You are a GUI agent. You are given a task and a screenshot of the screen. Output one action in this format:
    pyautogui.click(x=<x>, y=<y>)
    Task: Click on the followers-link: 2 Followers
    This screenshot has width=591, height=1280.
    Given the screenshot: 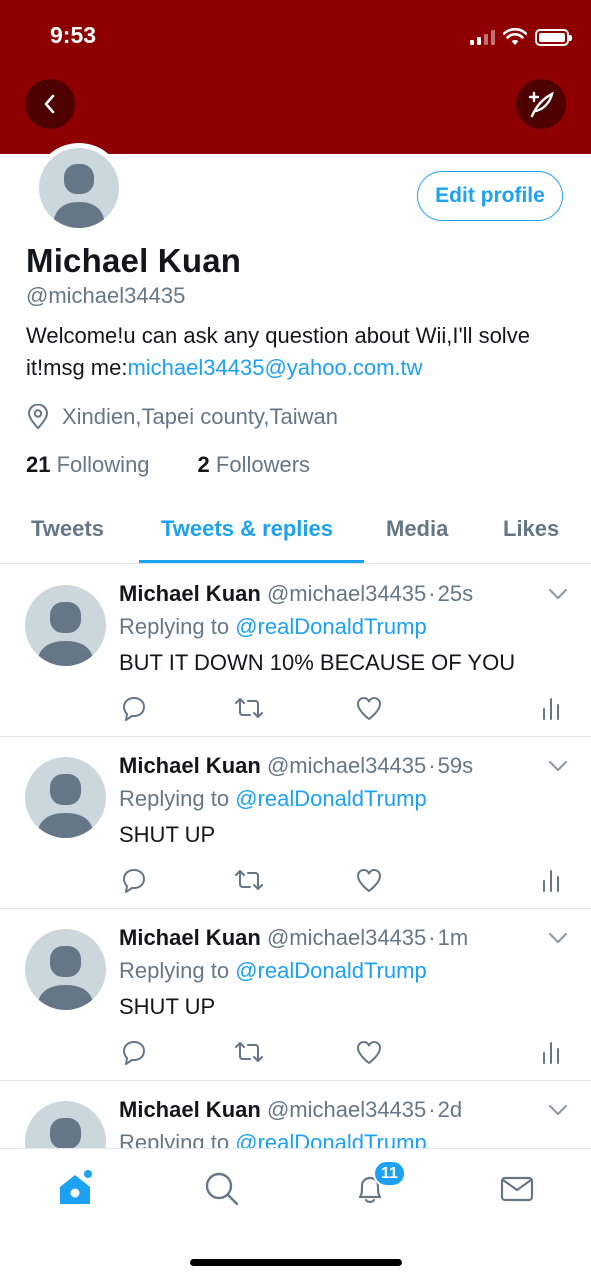 What is the action you would take?
    pyautogui.click(x=254, y=465)
    